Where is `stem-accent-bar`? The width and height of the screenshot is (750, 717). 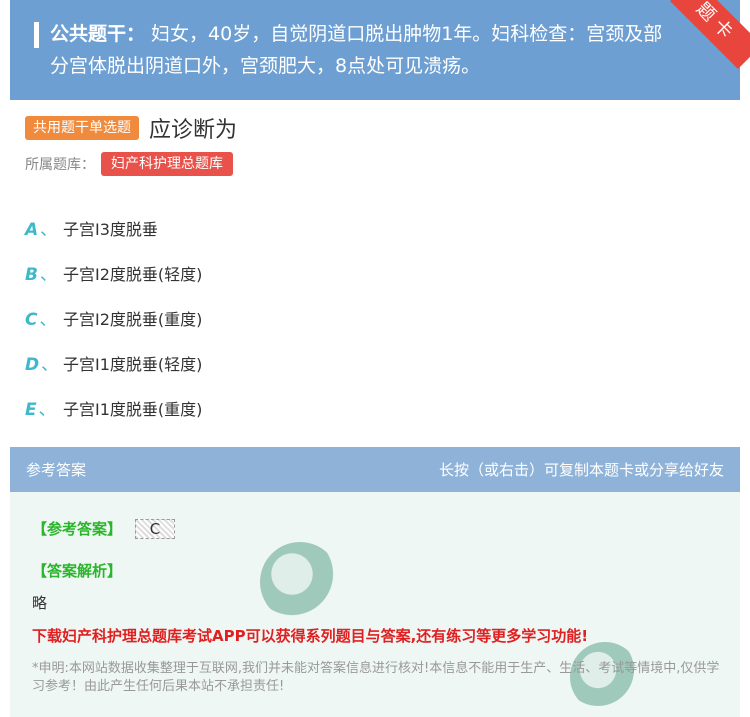 stem-accent-bar is located at coordinates (36, 35).